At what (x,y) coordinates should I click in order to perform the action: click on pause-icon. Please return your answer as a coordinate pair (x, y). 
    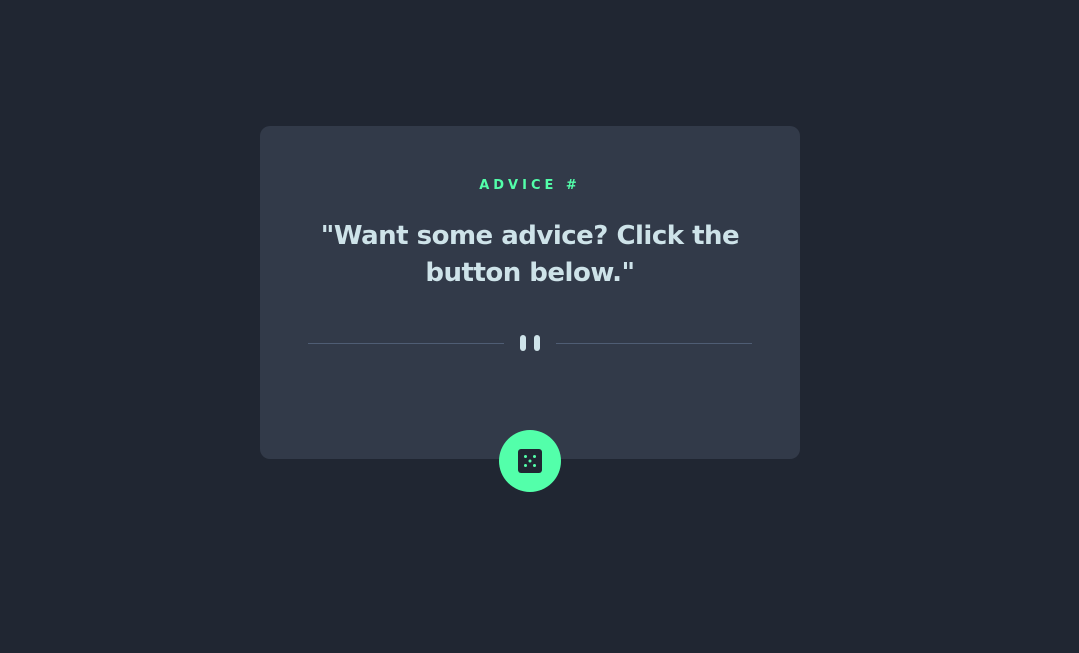
    Looking at the image, I should click on (530, 343).